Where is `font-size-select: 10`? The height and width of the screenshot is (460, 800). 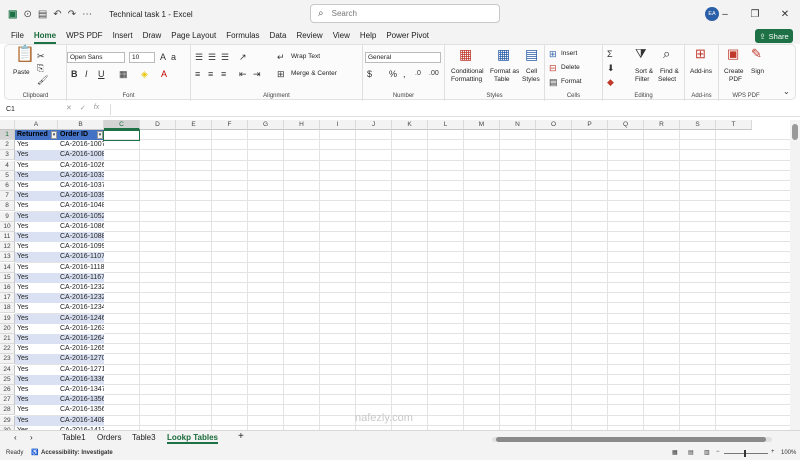
font-size-select: 10 is located at coordinates (142, 57).